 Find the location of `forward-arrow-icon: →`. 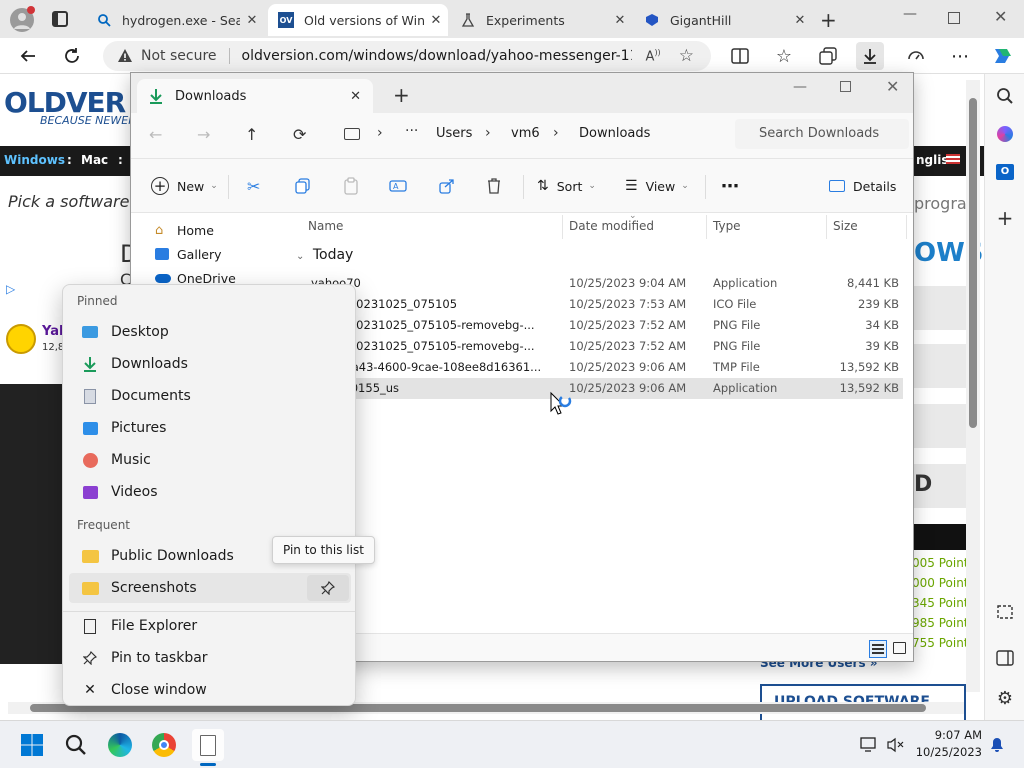

forward-arrow-icon: → is located at coordinates (203, 134).